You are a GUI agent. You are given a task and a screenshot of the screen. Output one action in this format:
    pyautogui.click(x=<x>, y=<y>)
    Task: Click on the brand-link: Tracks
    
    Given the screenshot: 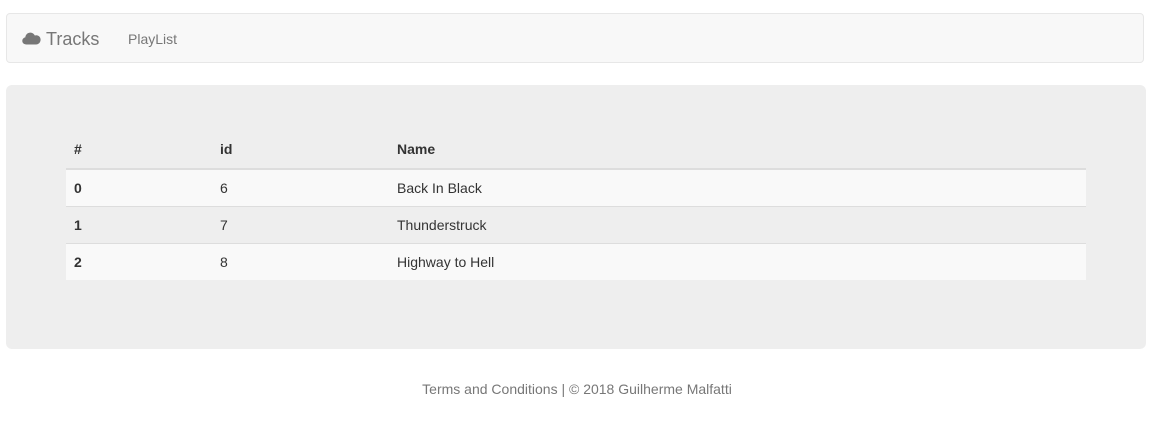 What is the action you would take?
    pyautogui.click(x=60, y=39)
    